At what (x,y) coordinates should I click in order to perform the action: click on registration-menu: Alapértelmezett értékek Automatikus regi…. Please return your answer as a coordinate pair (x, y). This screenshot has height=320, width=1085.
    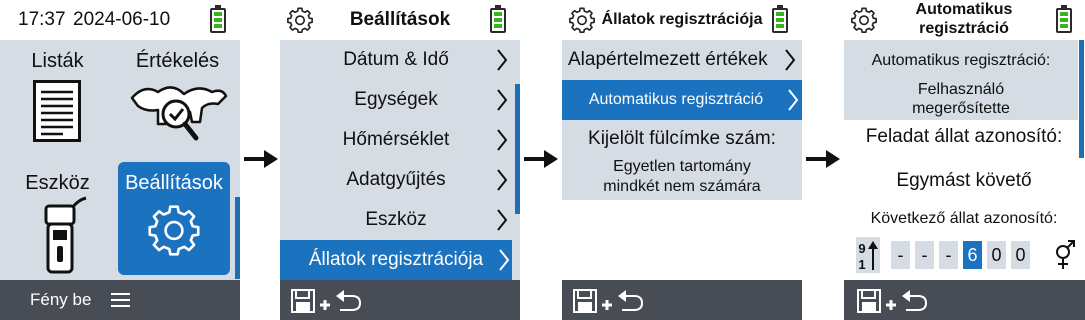
    Looking at the image, I should click on (682, 120).